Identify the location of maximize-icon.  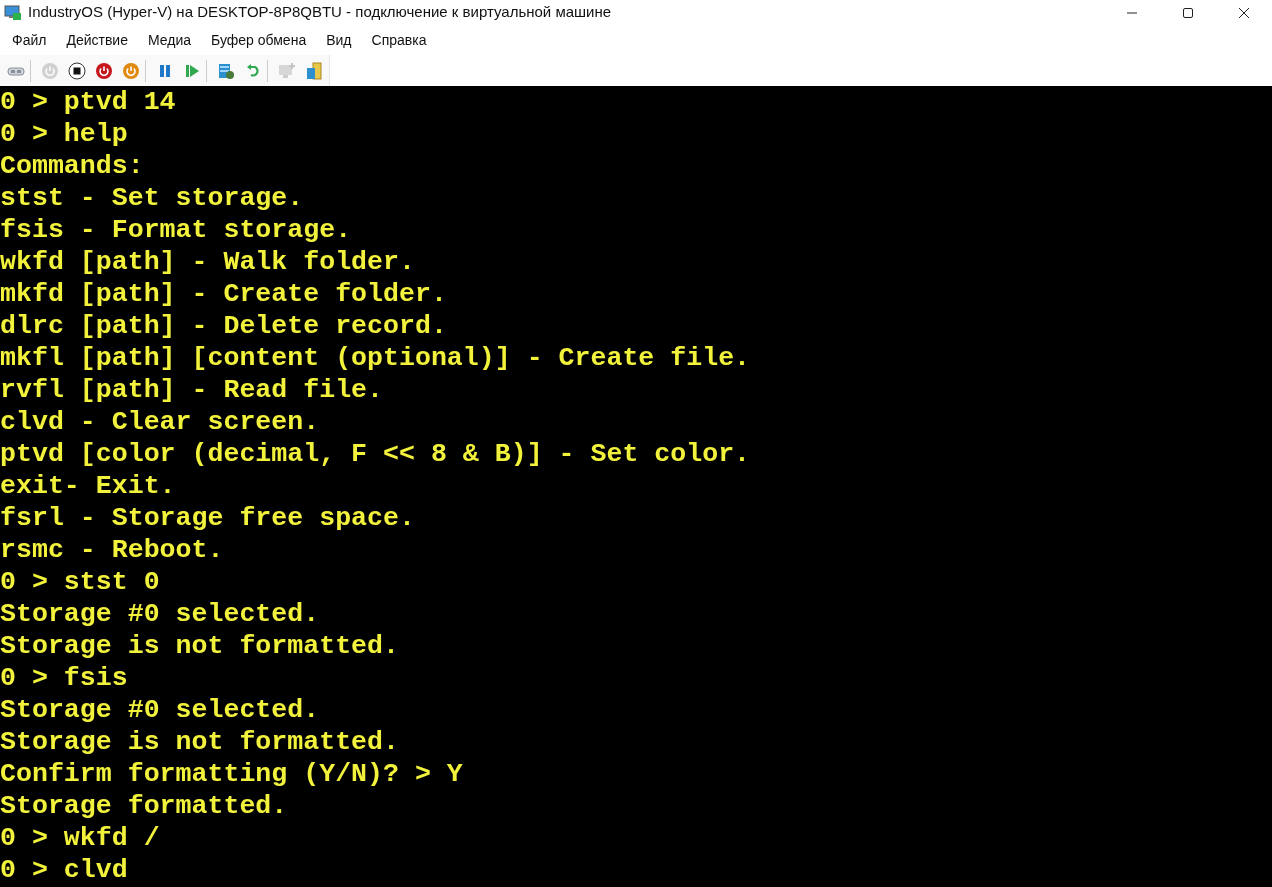
(1188, 12).